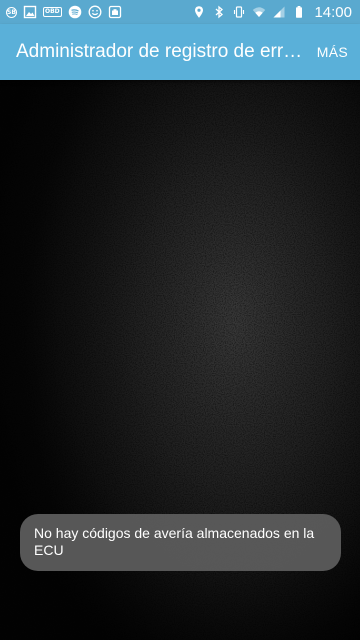  I want to click on obd-icon: OBD, so click(52, 12).